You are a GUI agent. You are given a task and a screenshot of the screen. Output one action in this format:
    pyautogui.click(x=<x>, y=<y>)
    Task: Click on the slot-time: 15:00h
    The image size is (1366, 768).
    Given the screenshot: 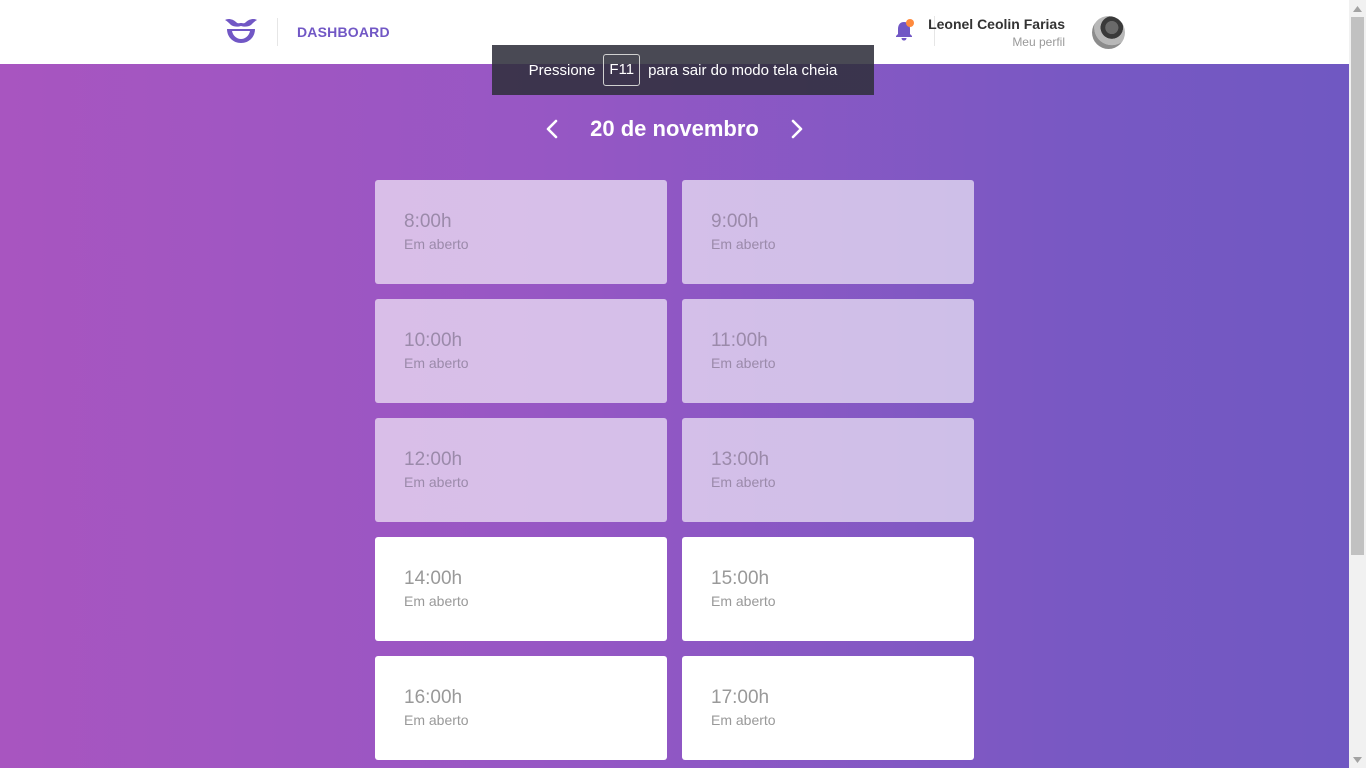 What is the action you would take?
    pyautogui.click(x=740, y=578)
    